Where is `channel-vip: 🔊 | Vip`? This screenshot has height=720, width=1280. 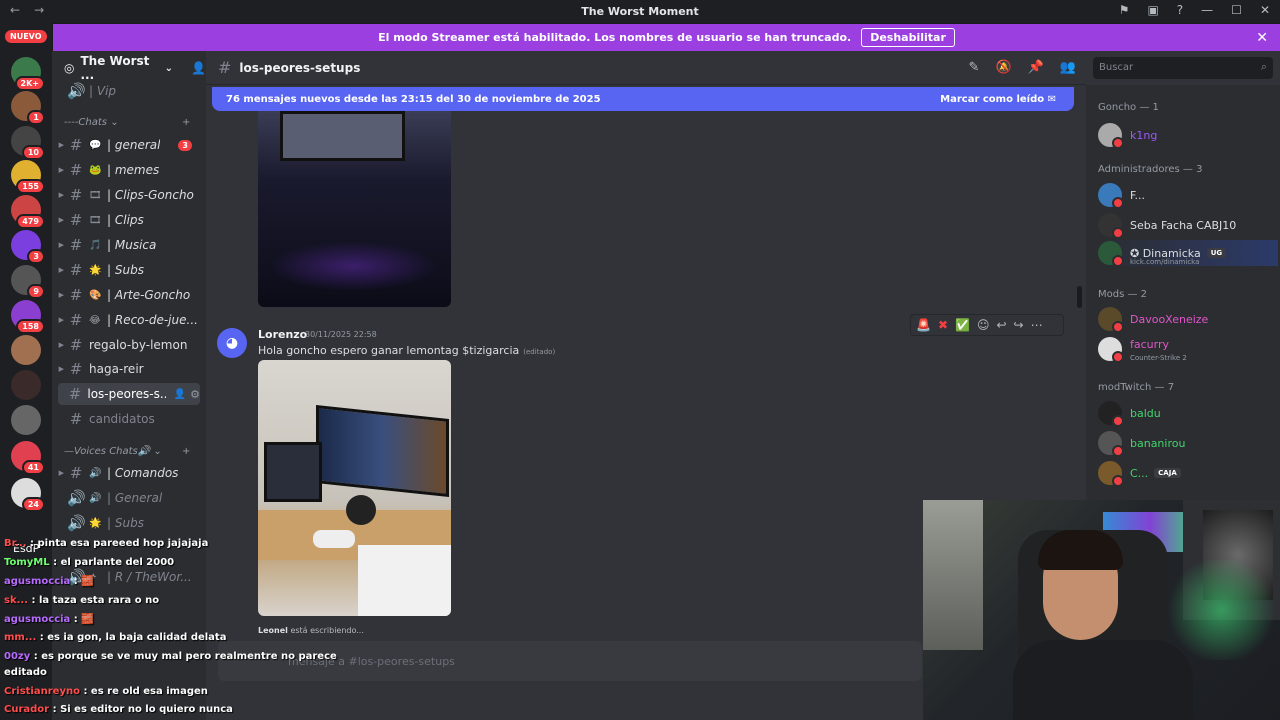 channel-vip: 🔊 | Vip is located at coordinates (129, 91).